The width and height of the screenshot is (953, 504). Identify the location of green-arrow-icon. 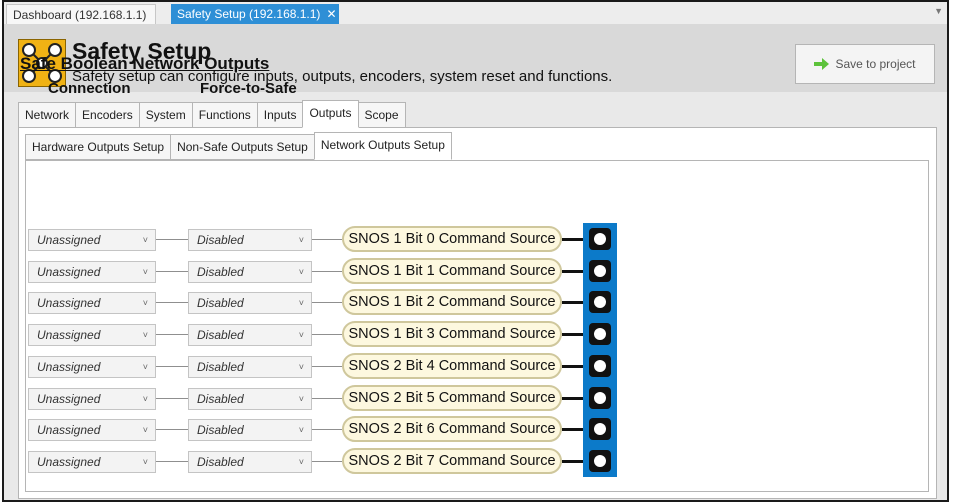
(822, 64).